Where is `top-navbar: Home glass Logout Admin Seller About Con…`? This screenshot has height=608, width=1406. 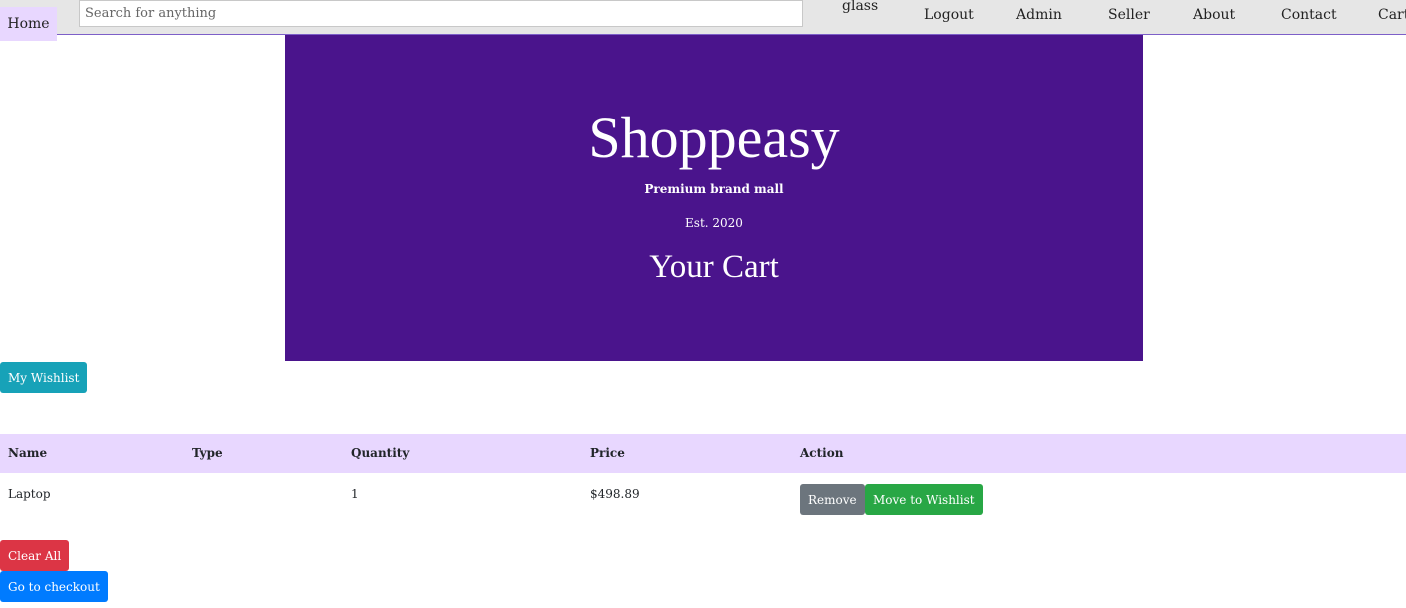 top-navbar: Home glass Logout Admin Seller About Con… is located at coordinates (703, 20).